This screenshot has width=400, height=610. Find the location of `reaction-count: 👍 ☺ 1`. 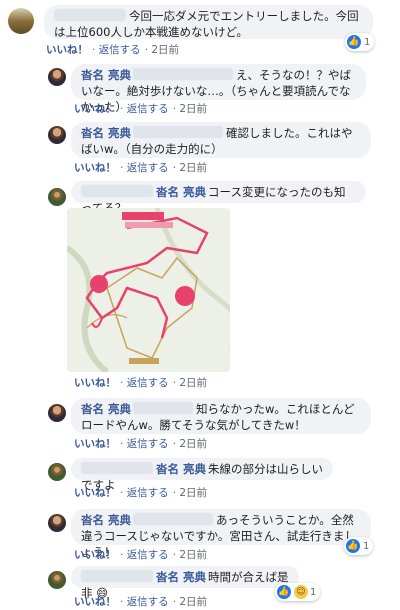

reaction-count: 👍 ☺ 1 is located at coordinates (298, 592).